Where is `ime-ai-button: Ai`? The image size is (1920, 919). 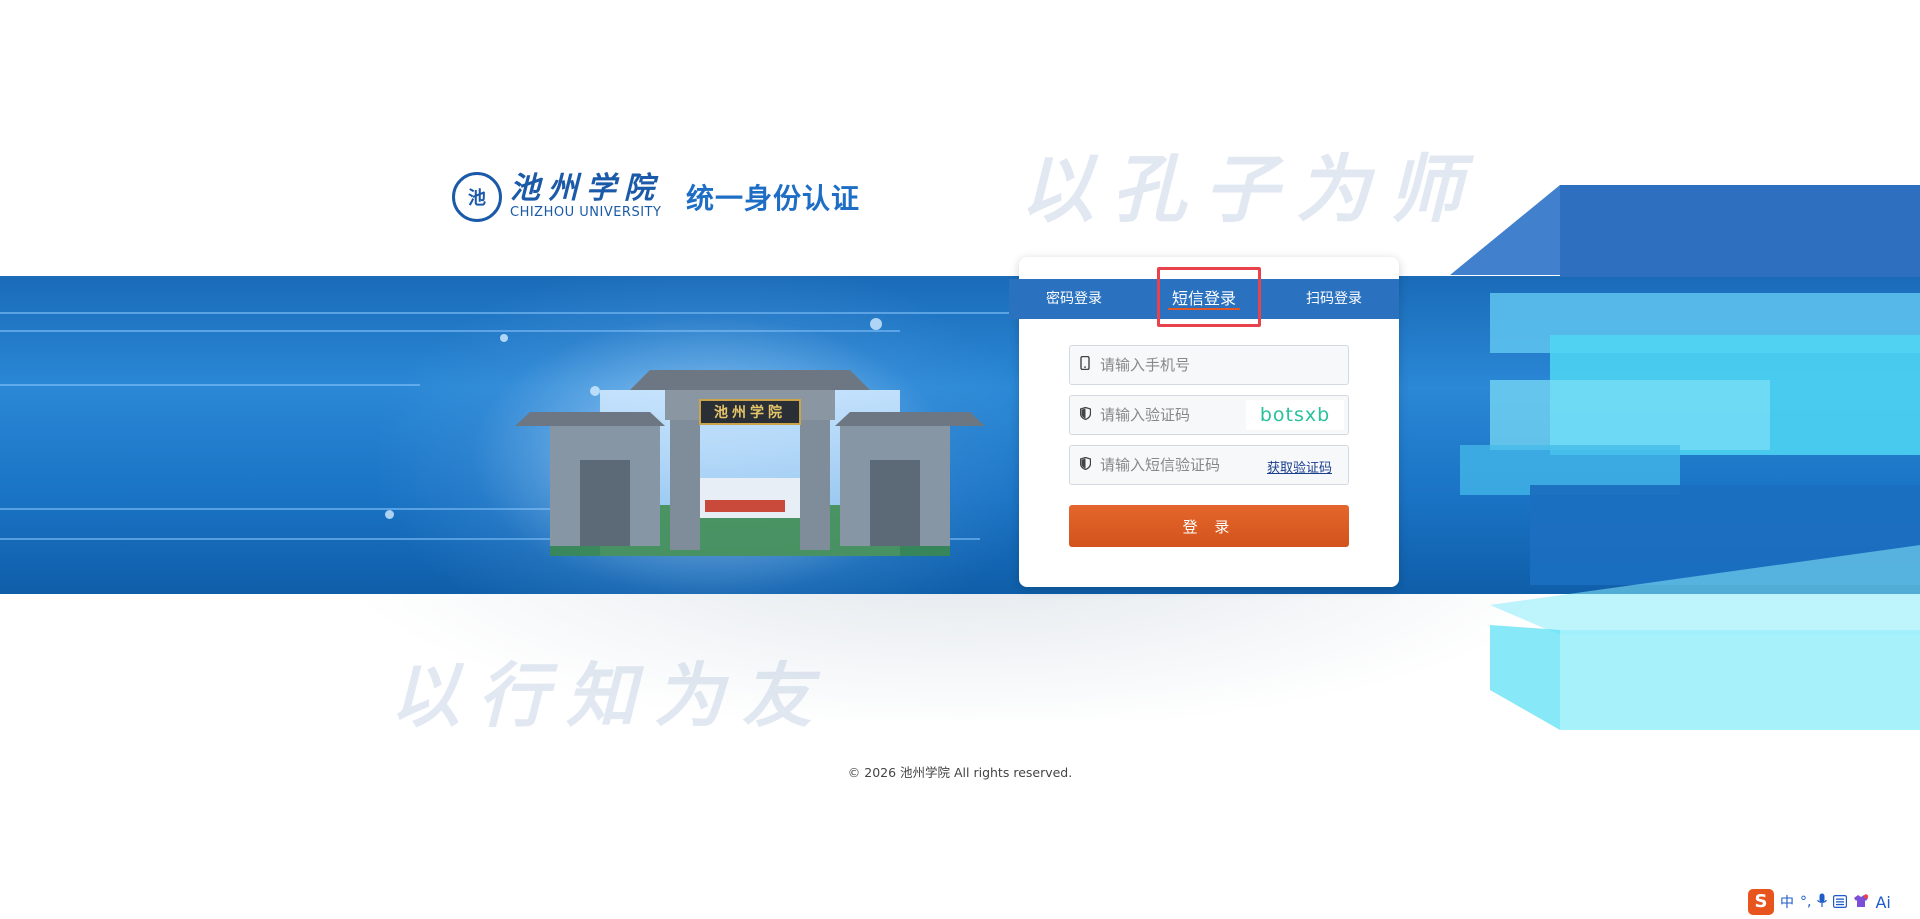 ime-ai-button: Ai is located at coordinates (1882, 902).